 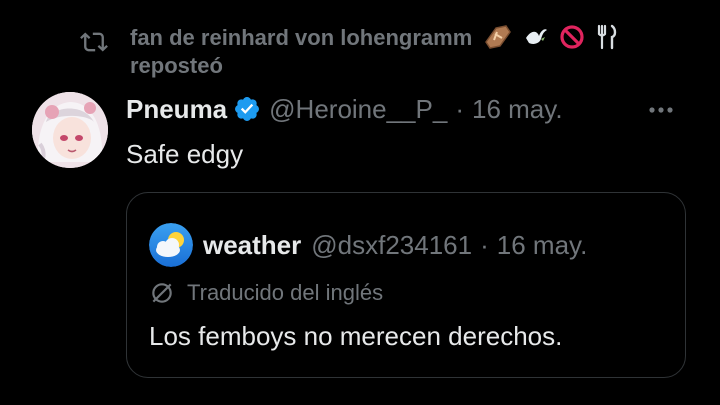 I want to click on tweet-date: 16 may., so click(x=517, y=109).